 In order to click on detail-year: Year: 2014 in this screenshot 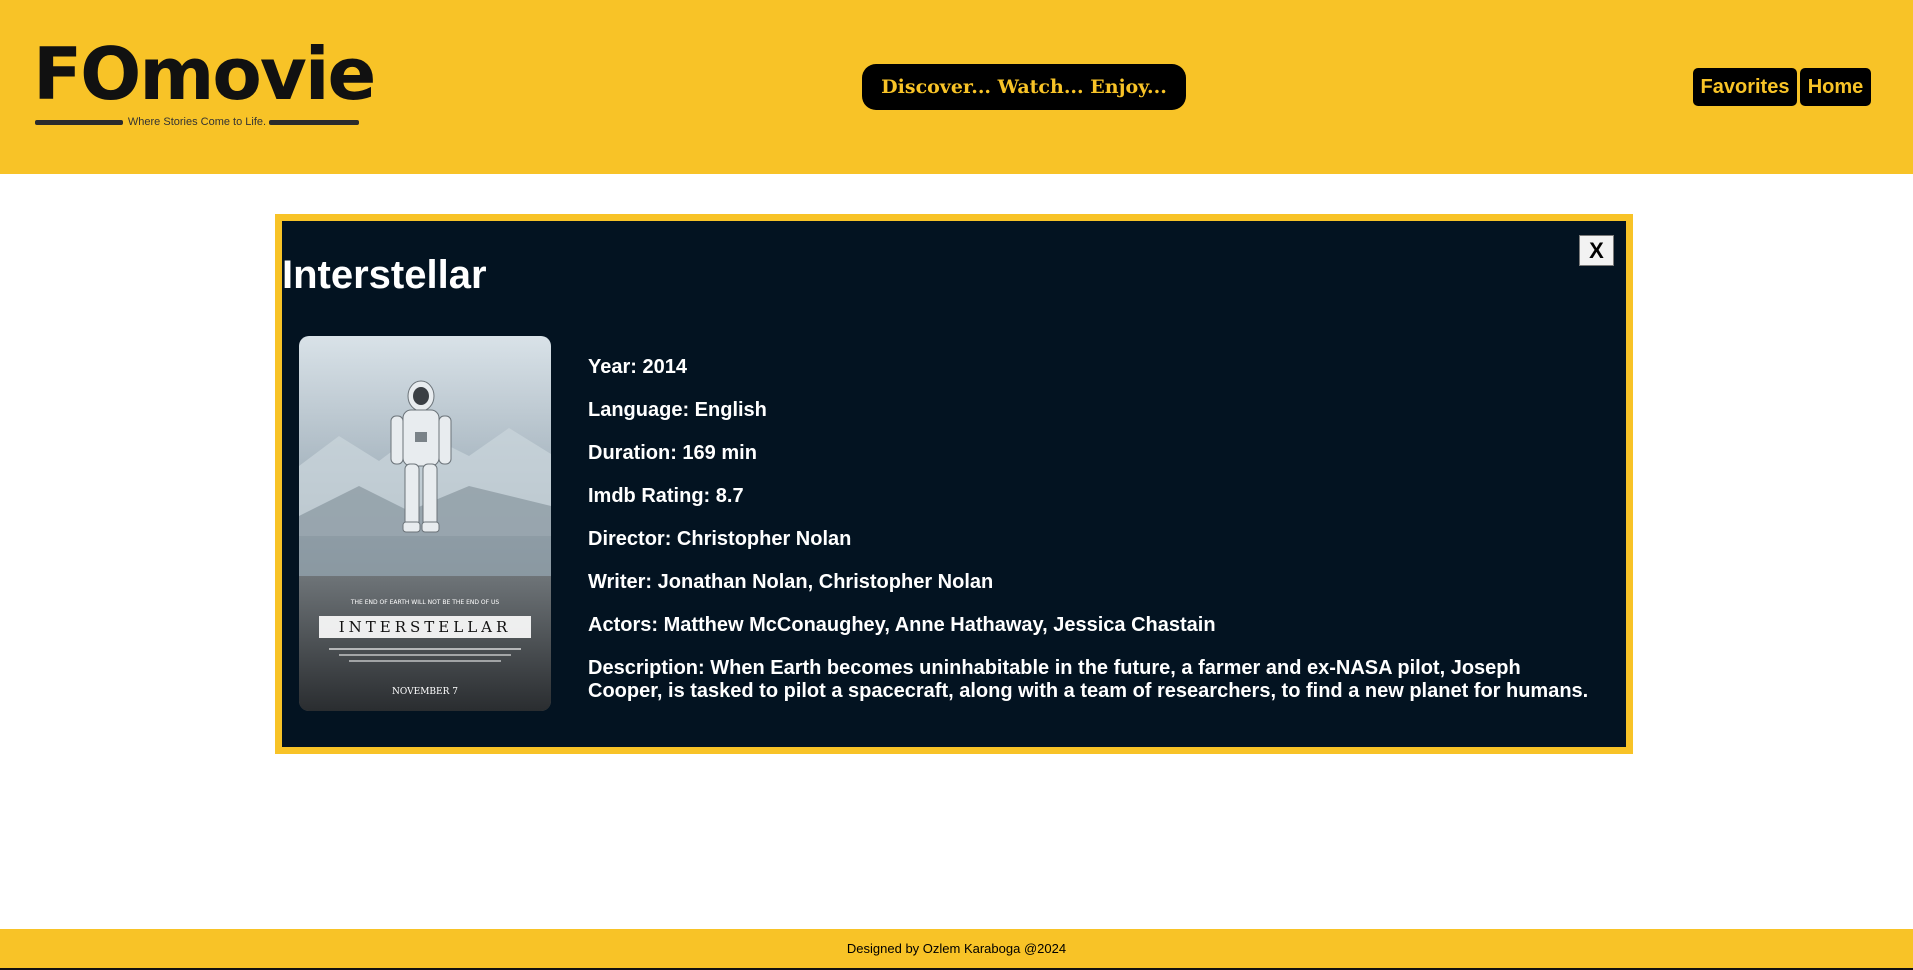, I will do `click(637, 367)`.